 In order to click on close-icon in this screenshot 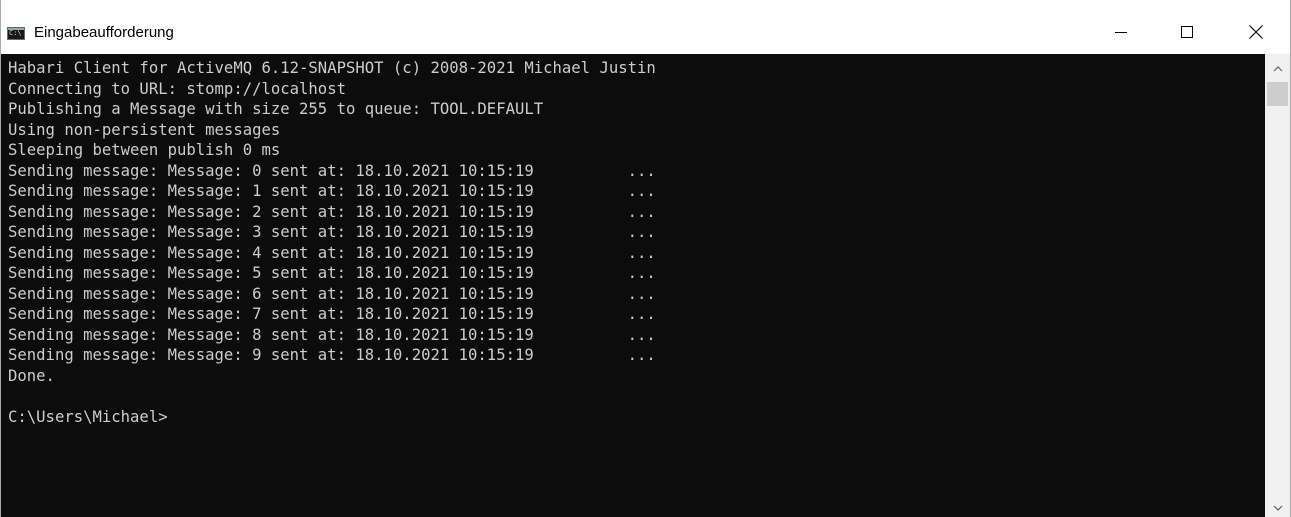, I will do `click(1256, 32)`.